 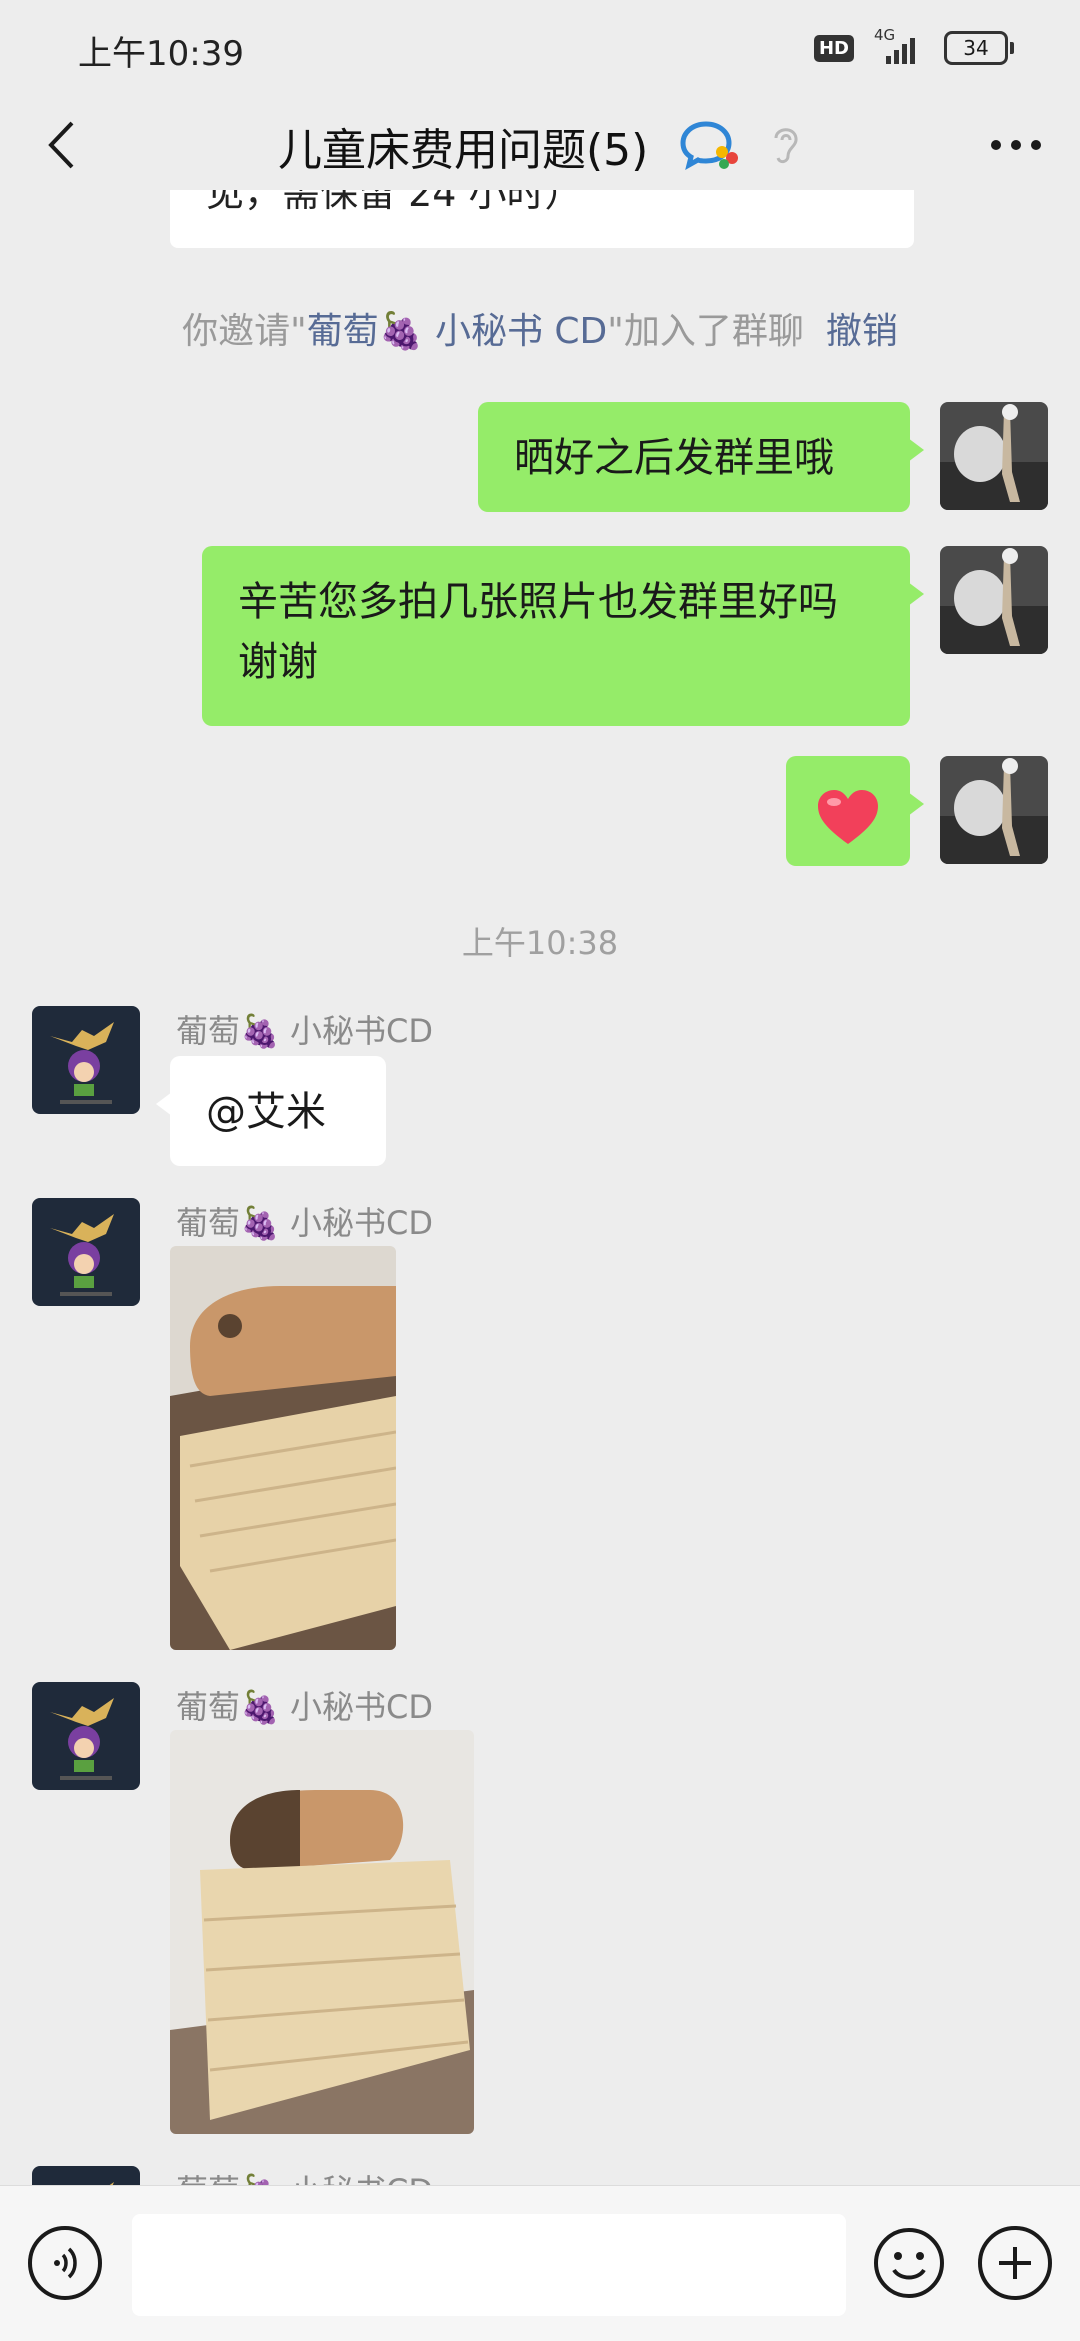 I want to click on input-bar, so click(x=540, y=2263).